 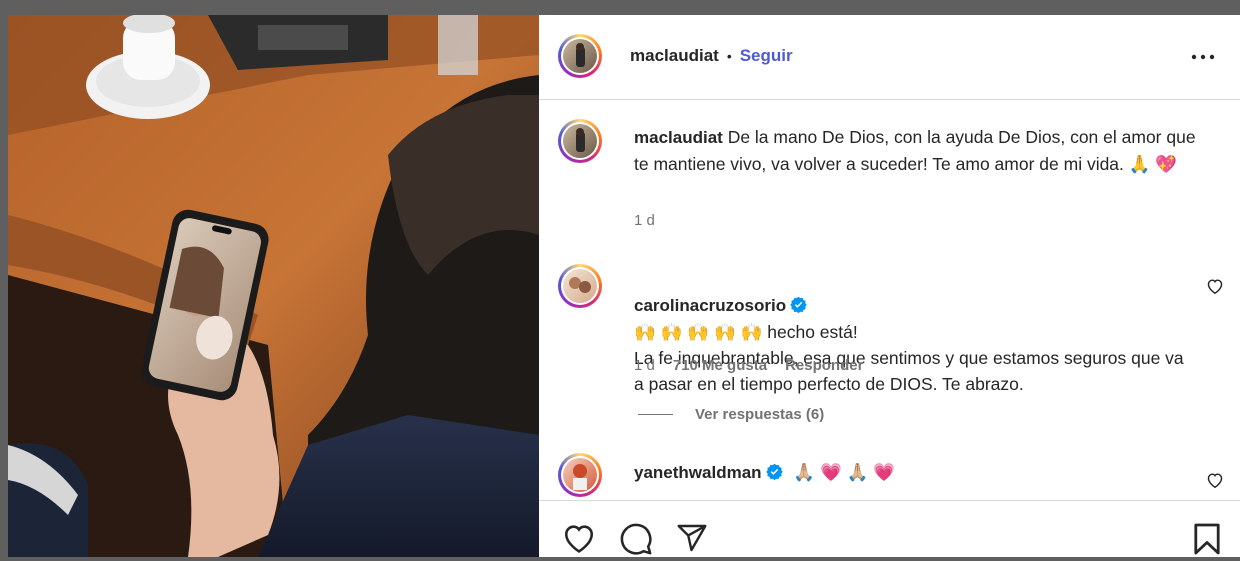 What do you see at coordinates (698, 472) in the screenshot?
I see `comment-username: yanethwaldman` at bounding box center [698, 472].